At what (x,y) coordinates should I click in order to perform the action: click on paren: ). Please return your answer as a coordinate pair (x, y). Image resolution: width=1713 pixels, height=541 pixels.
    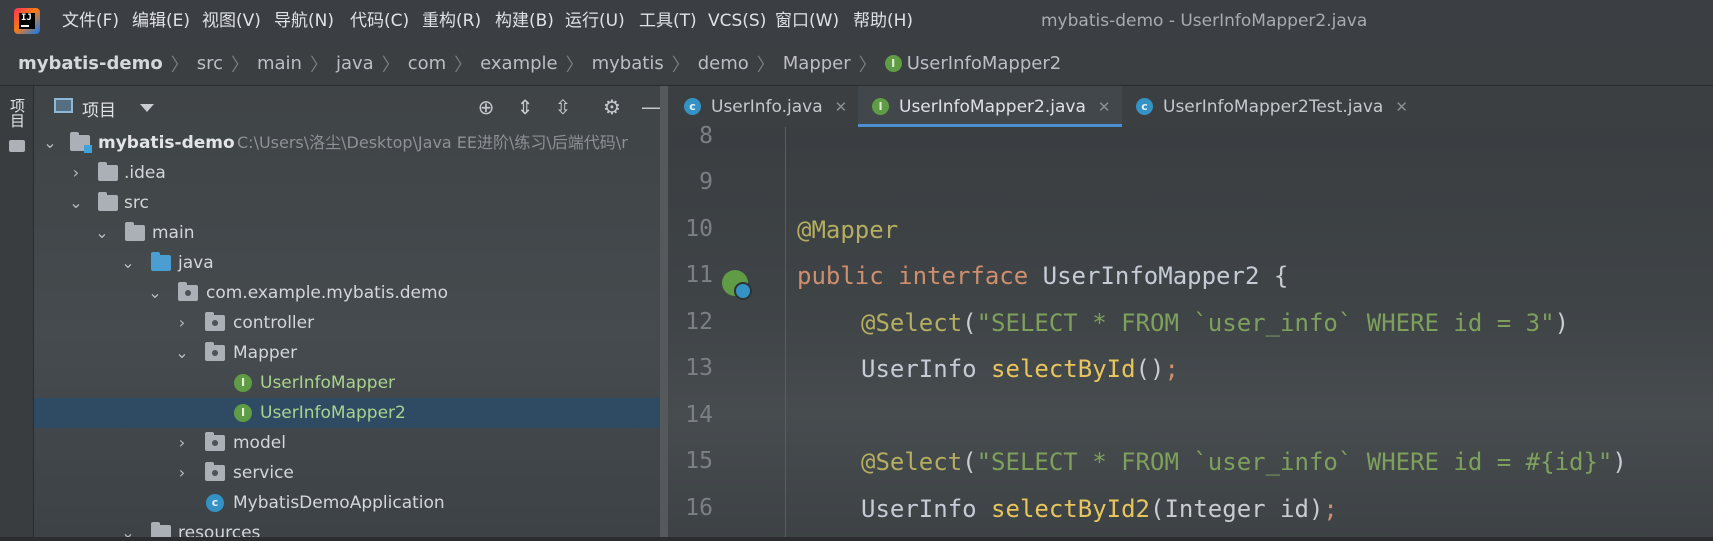
    Looking at the image, I should click on (1619, 462).